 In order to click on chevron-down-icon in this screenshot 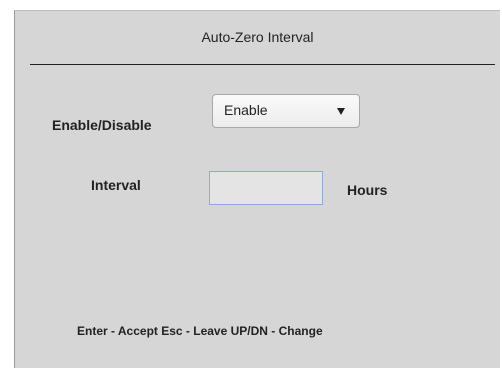, I will do `click(341, 111)`.